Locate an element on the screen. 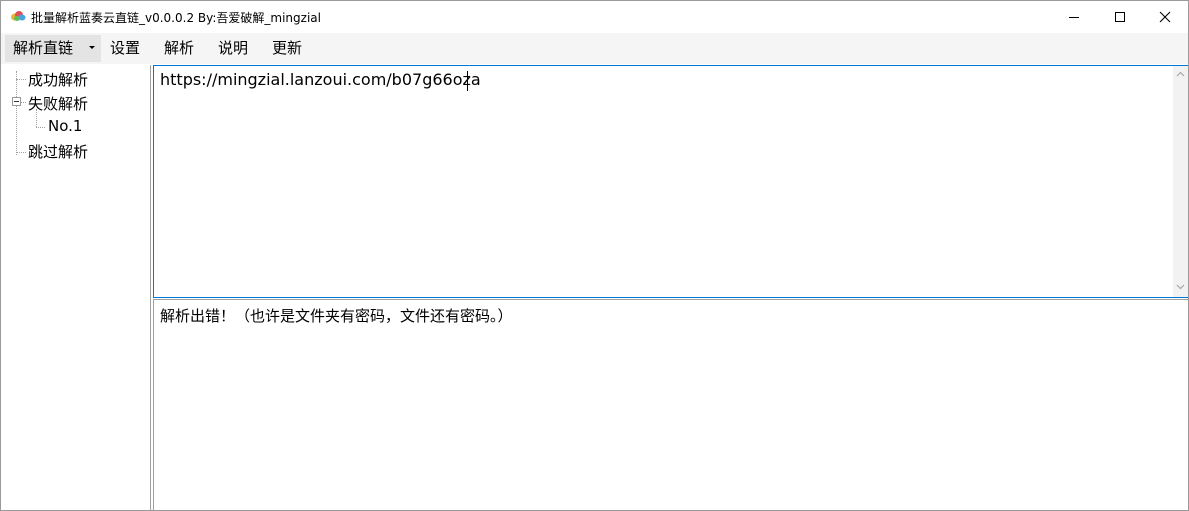 Image resolution: width=1189 pixels, height=511 pixels. menu-parse: 解析 is located at coordinates (179, 48).